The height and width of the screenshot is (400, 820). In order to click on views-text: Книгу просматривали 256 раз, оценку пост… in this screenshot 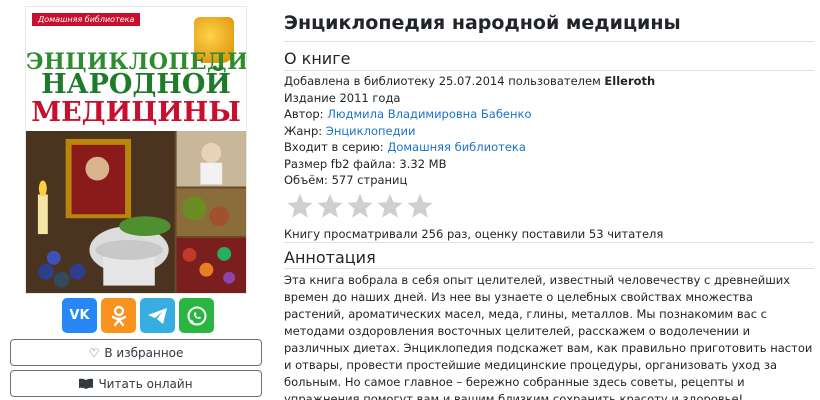, I will do `click(474, 234)`.